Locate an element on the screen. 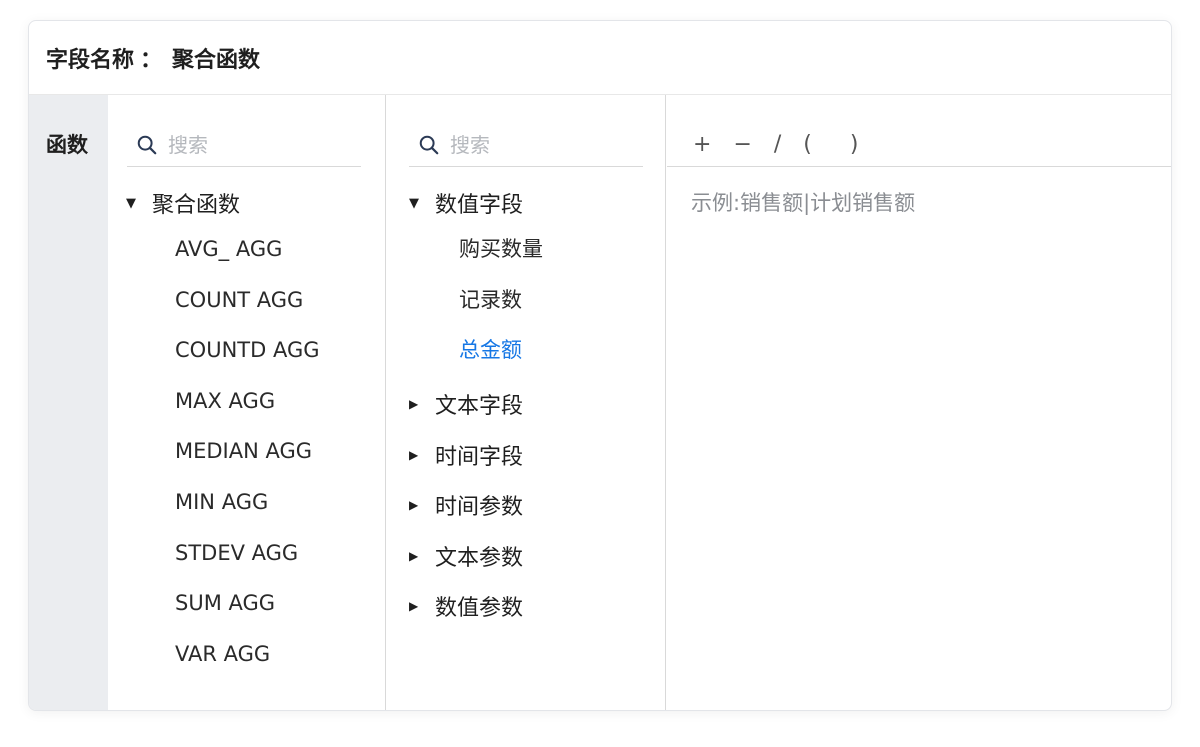 This screenshot has width=1200, height=747. function-item: SUM AGG is located at coordinates (225, 603).